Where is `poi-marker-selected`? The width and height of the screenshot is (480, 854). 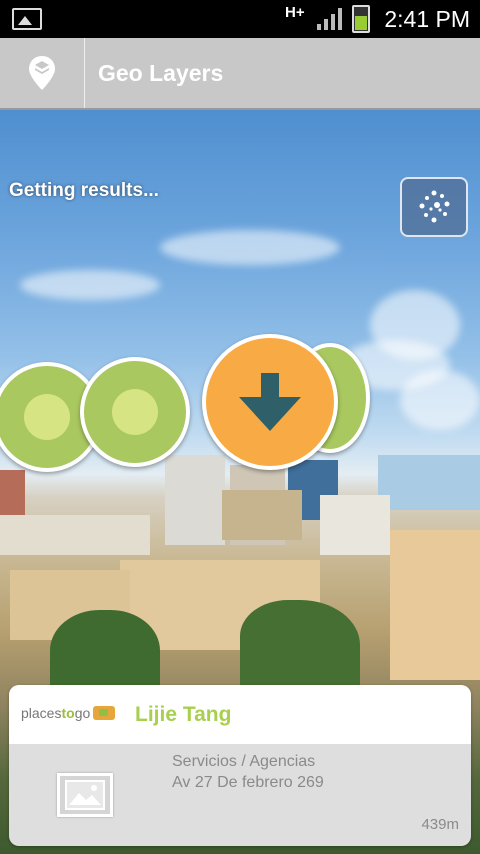
poi-marker-selected is located at coordinates (270, 402).